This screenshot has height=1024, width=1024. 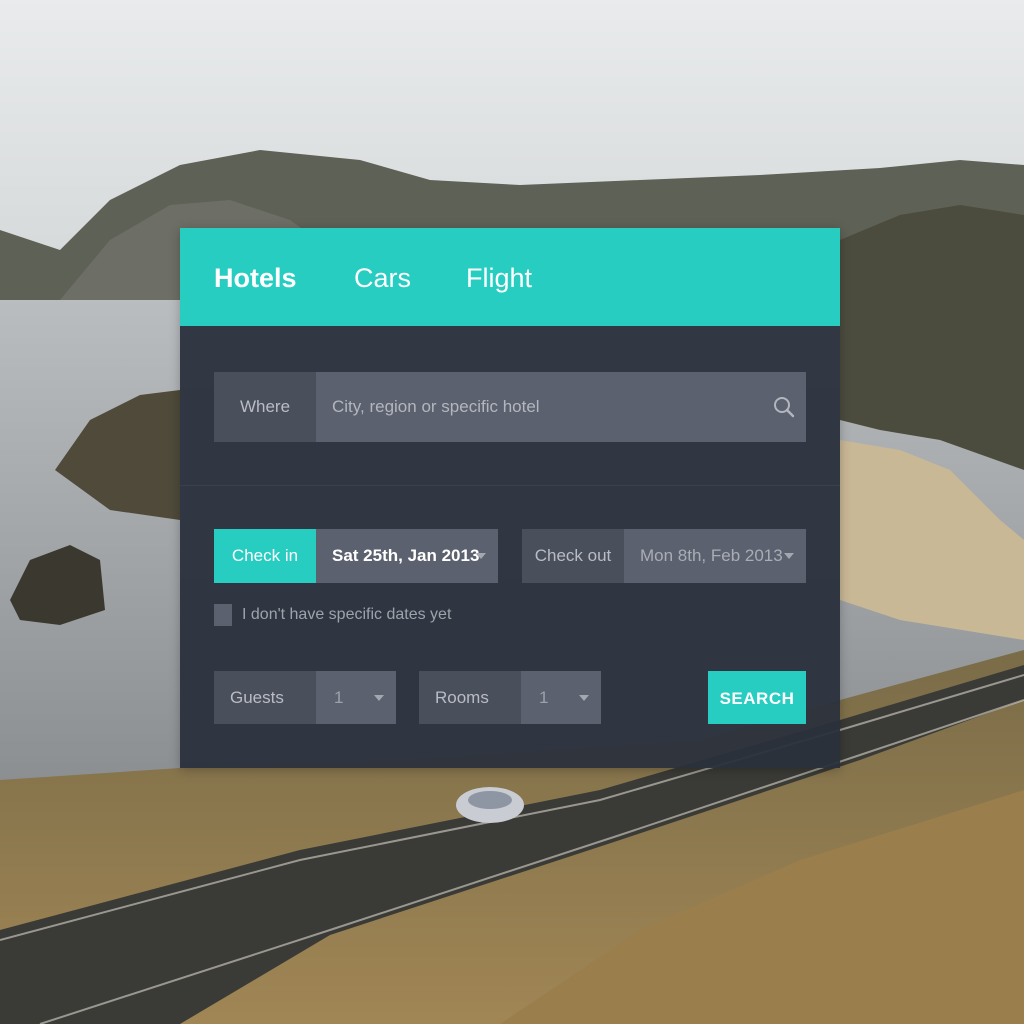 I want to click on check-out-label: Check out, so click(x=573, y=556).